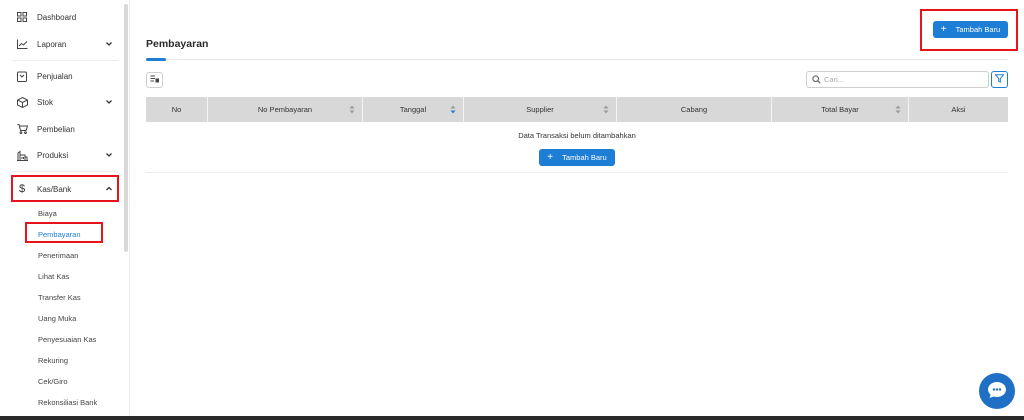  Describe the element at coordinates (53, 360) in the screenshot. I see `sidebar-subitem-rekuring: Rekuring` at that location.